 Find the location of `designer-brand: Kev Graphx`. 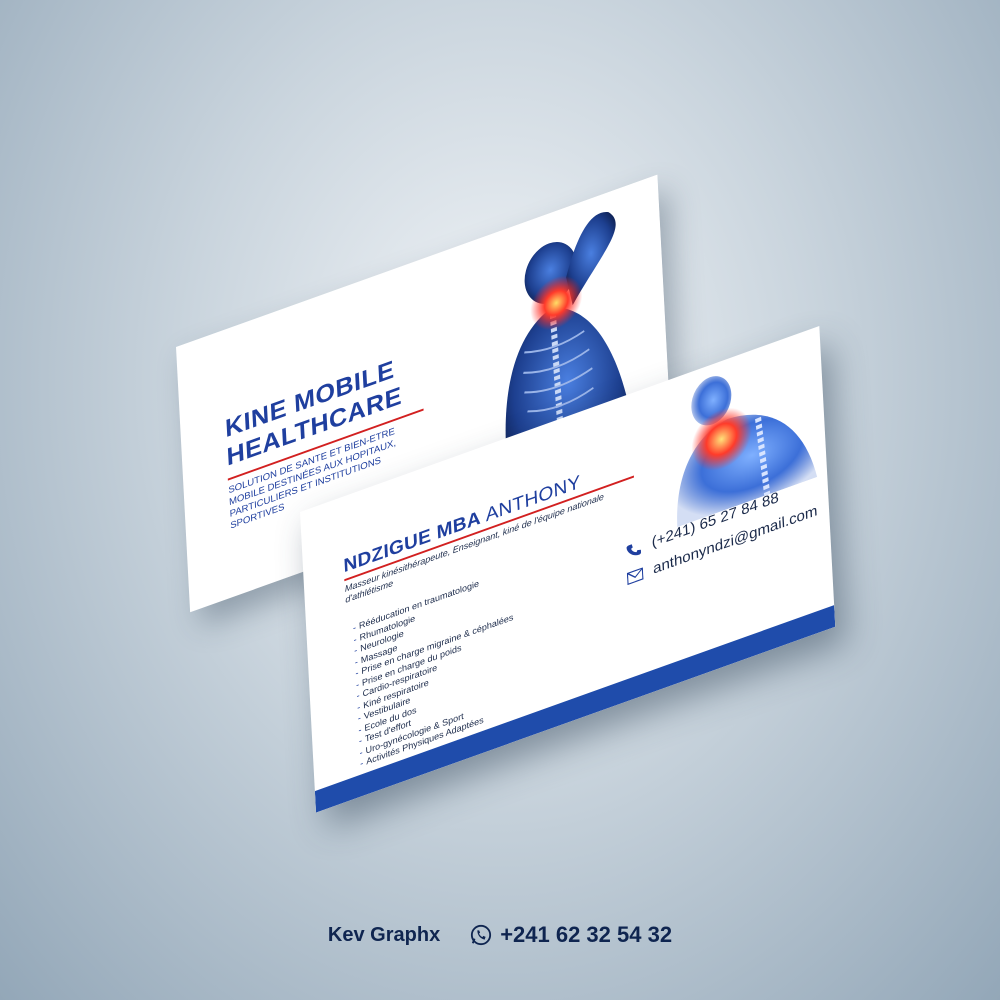

designer-brand: Kev Graphx is located at coordinates (384, 934).